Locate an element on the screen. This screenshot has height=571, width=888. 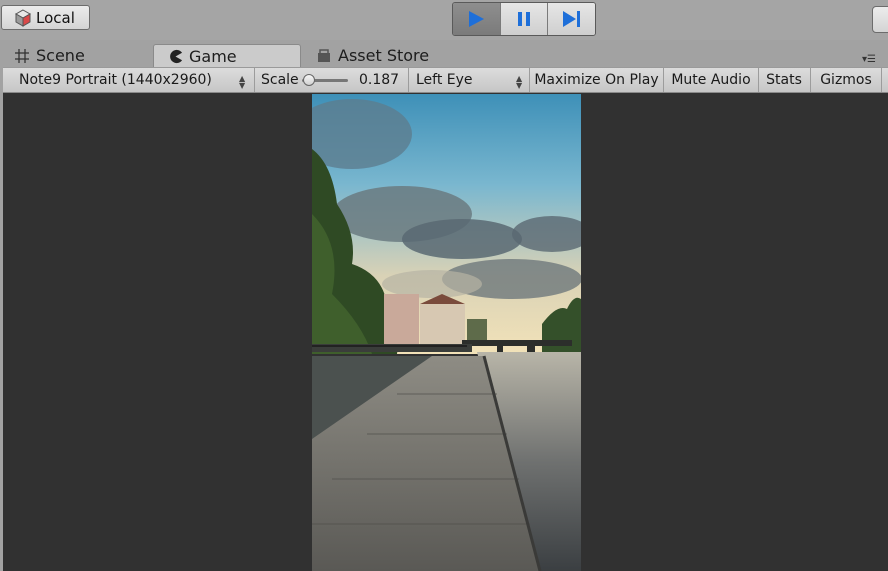
step-button is located at coordinates (571, 19).